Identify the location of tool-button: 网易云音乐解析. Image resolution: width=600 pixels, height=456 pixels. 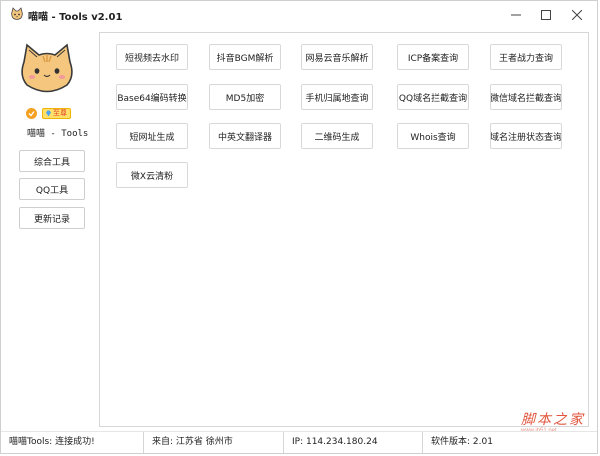
(337, 57).